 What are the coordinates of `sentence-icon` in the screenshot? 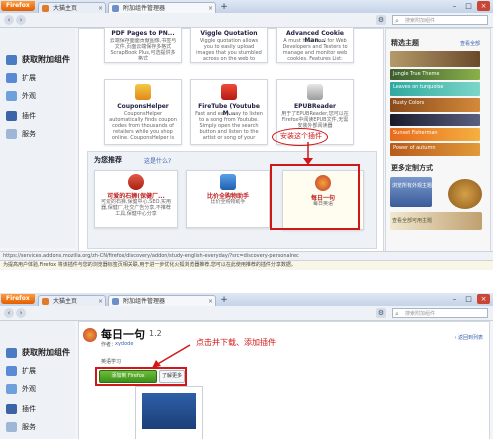 It's located at (90, 335).